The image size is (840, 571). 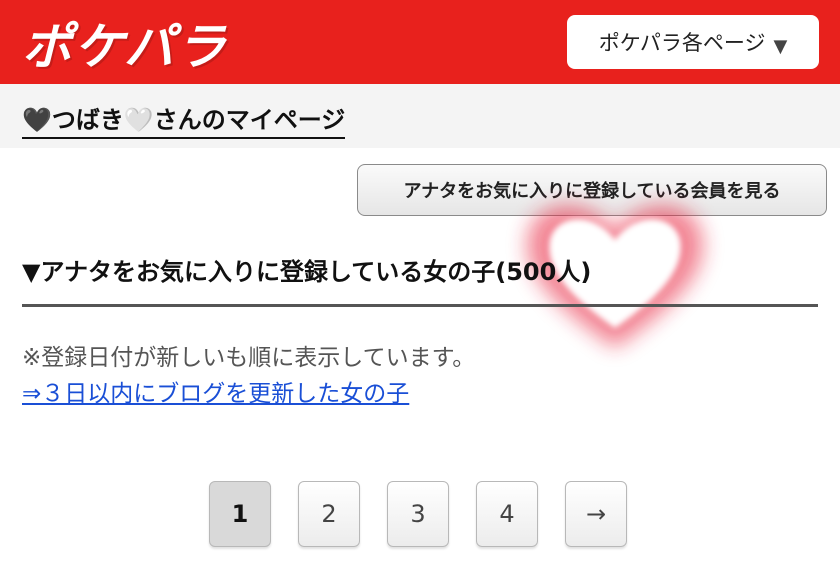 I want to click on site-logo: ポケパラ, so click(x=125, y=45).